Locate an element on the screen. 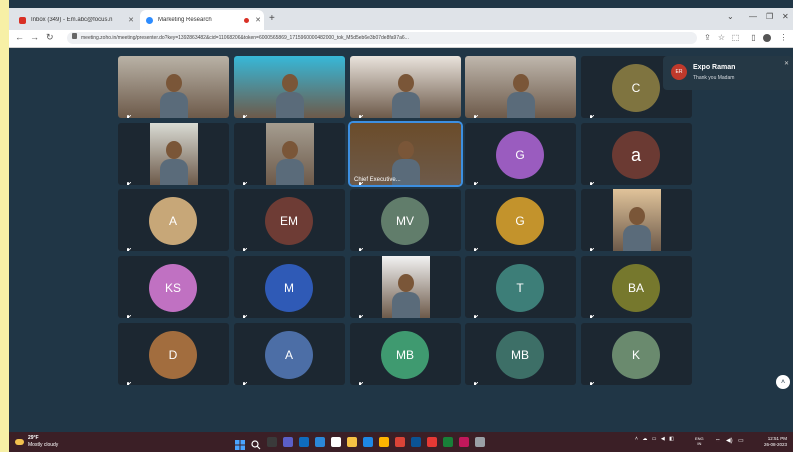 The image size is (793, 452). tab-inbox: Inbox (349) - Em.abc@focus.n ✕ is located at coordinates (75, 20).